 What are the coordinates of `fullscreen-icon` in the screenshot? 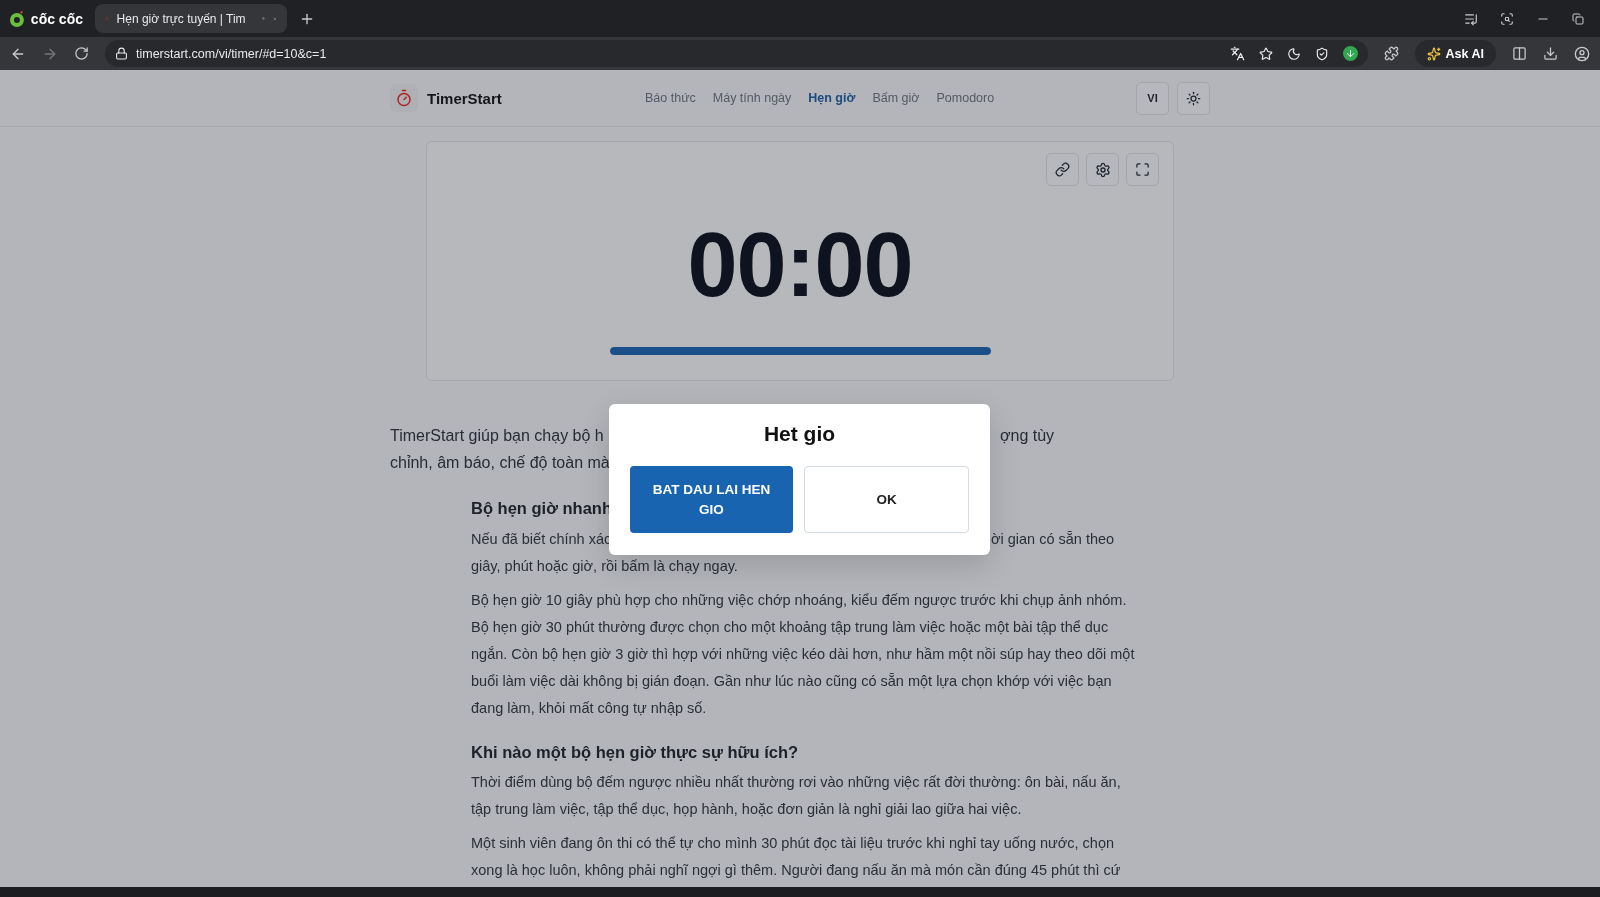 It's located at (1142, 169).